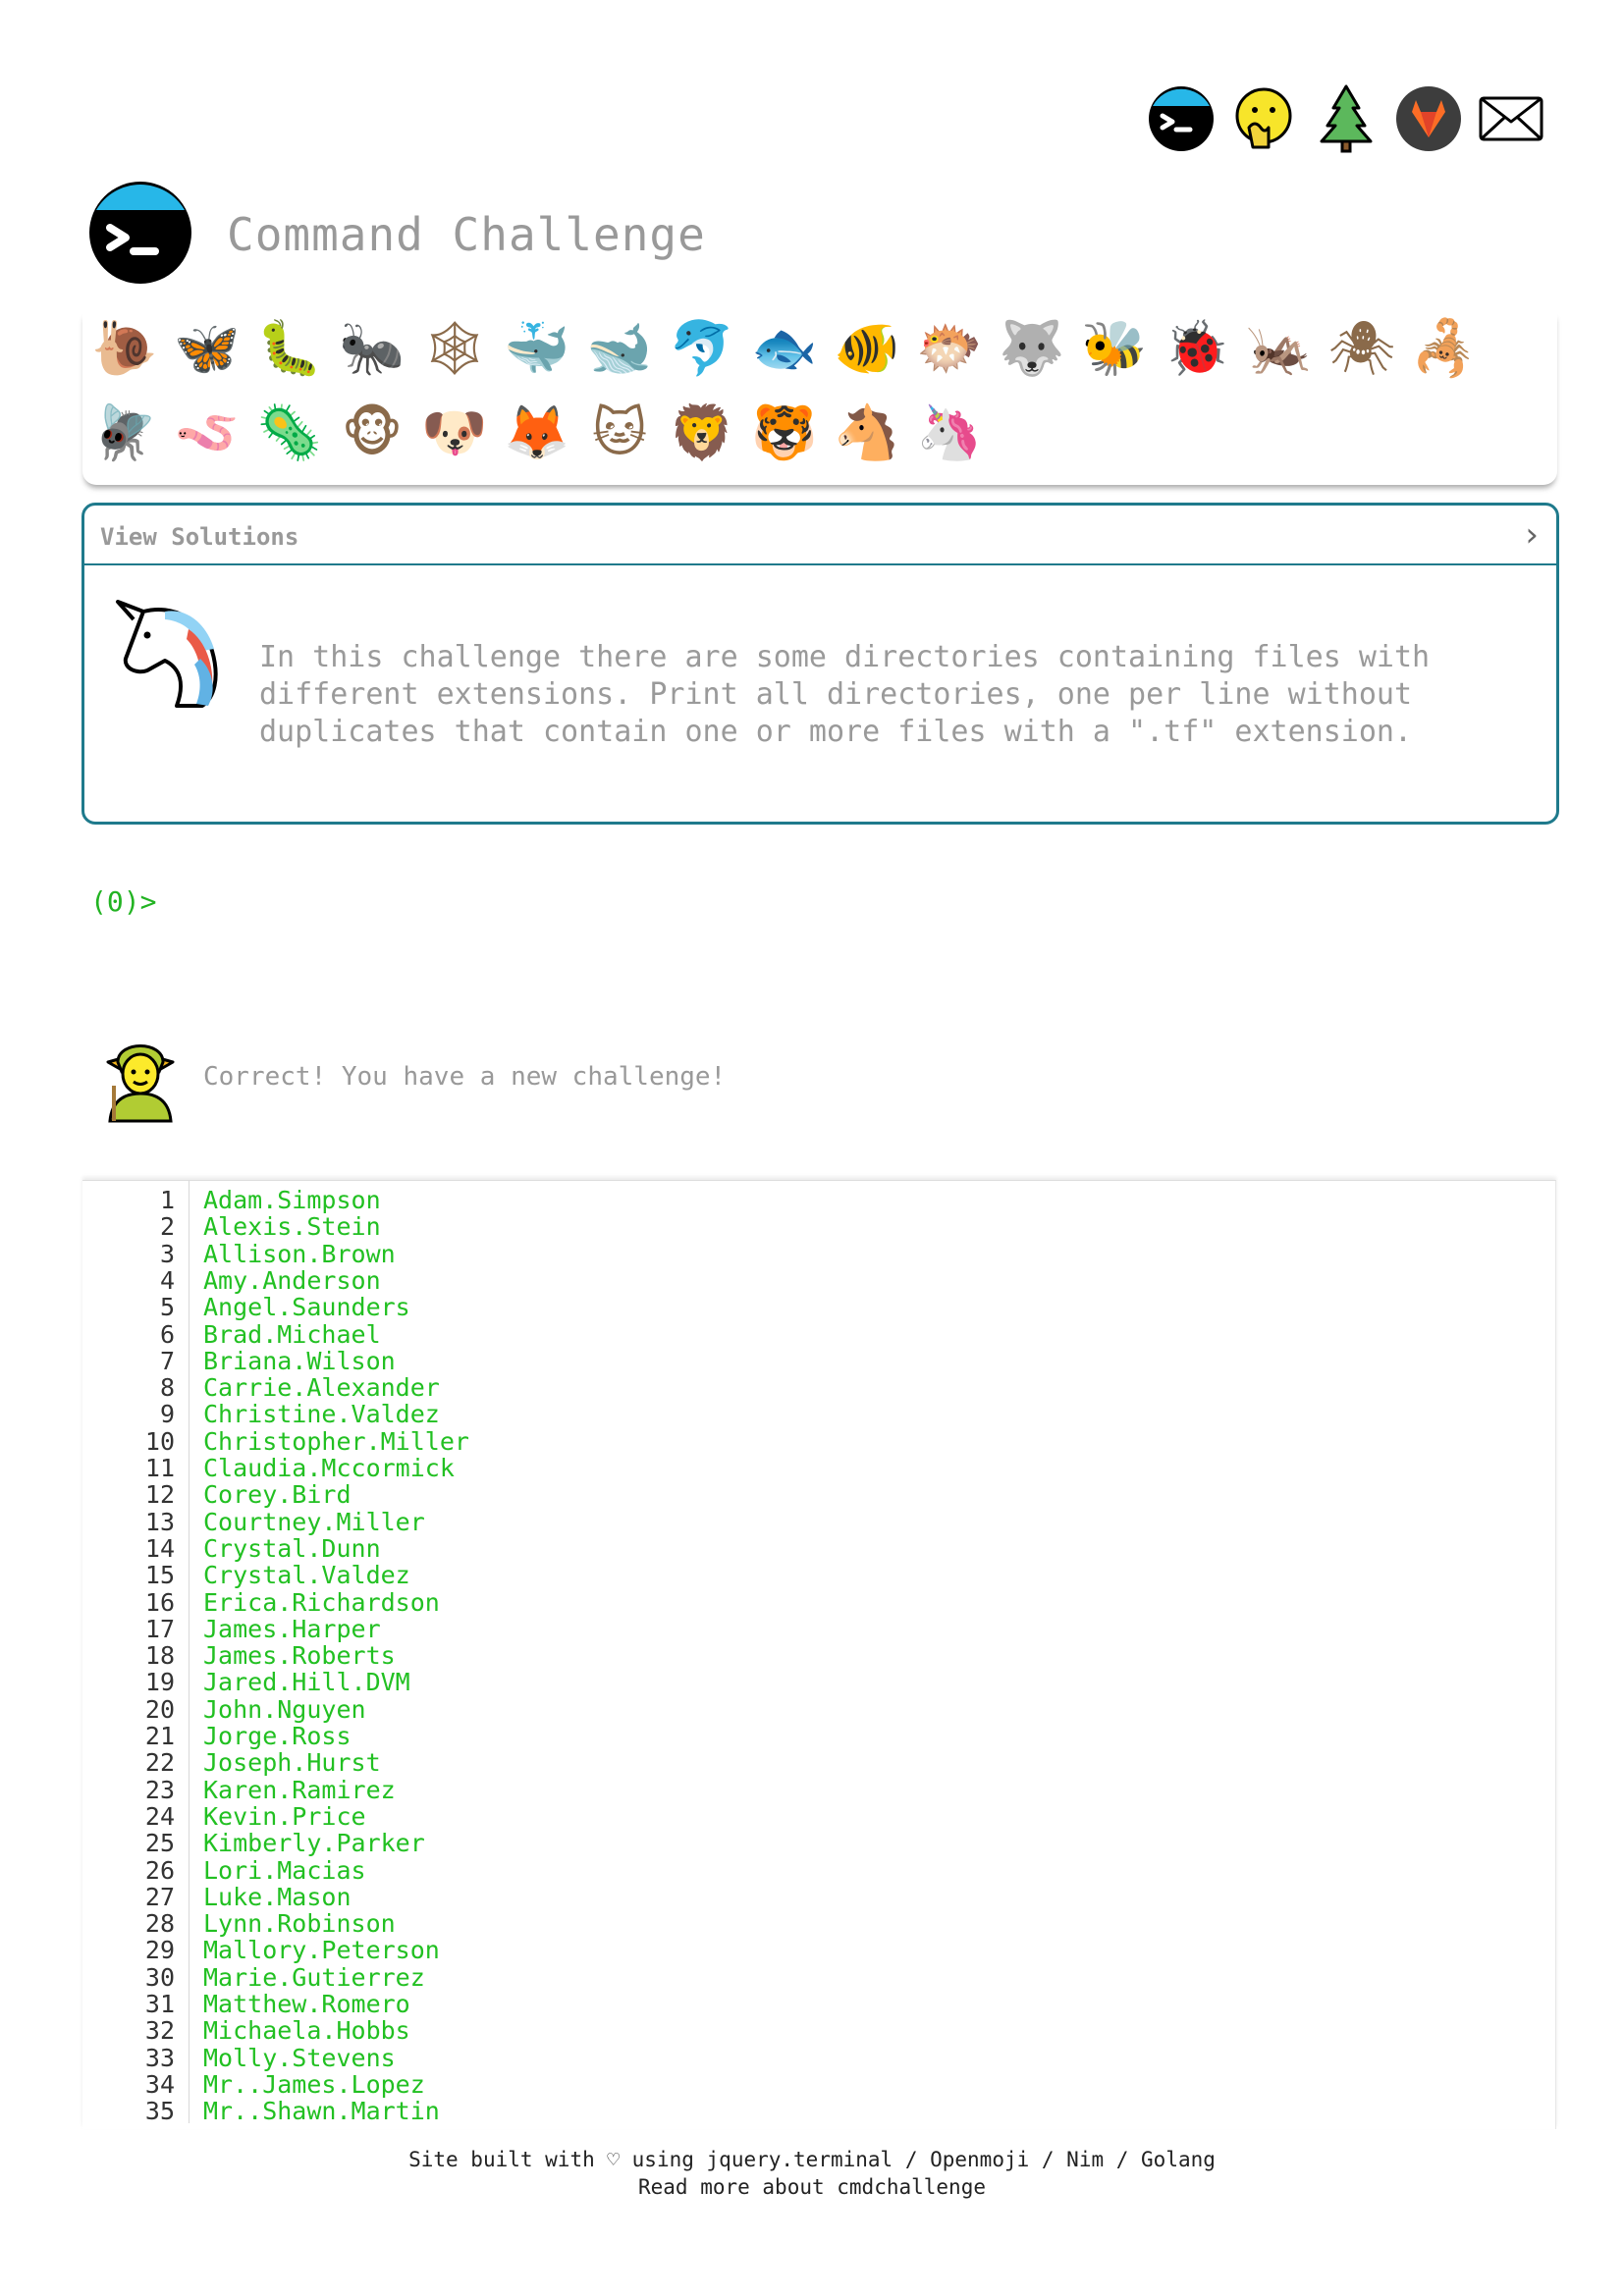  Describe the element at coordinates (159, 2004) in the screenshot. I see `line-number: 31` at that location.